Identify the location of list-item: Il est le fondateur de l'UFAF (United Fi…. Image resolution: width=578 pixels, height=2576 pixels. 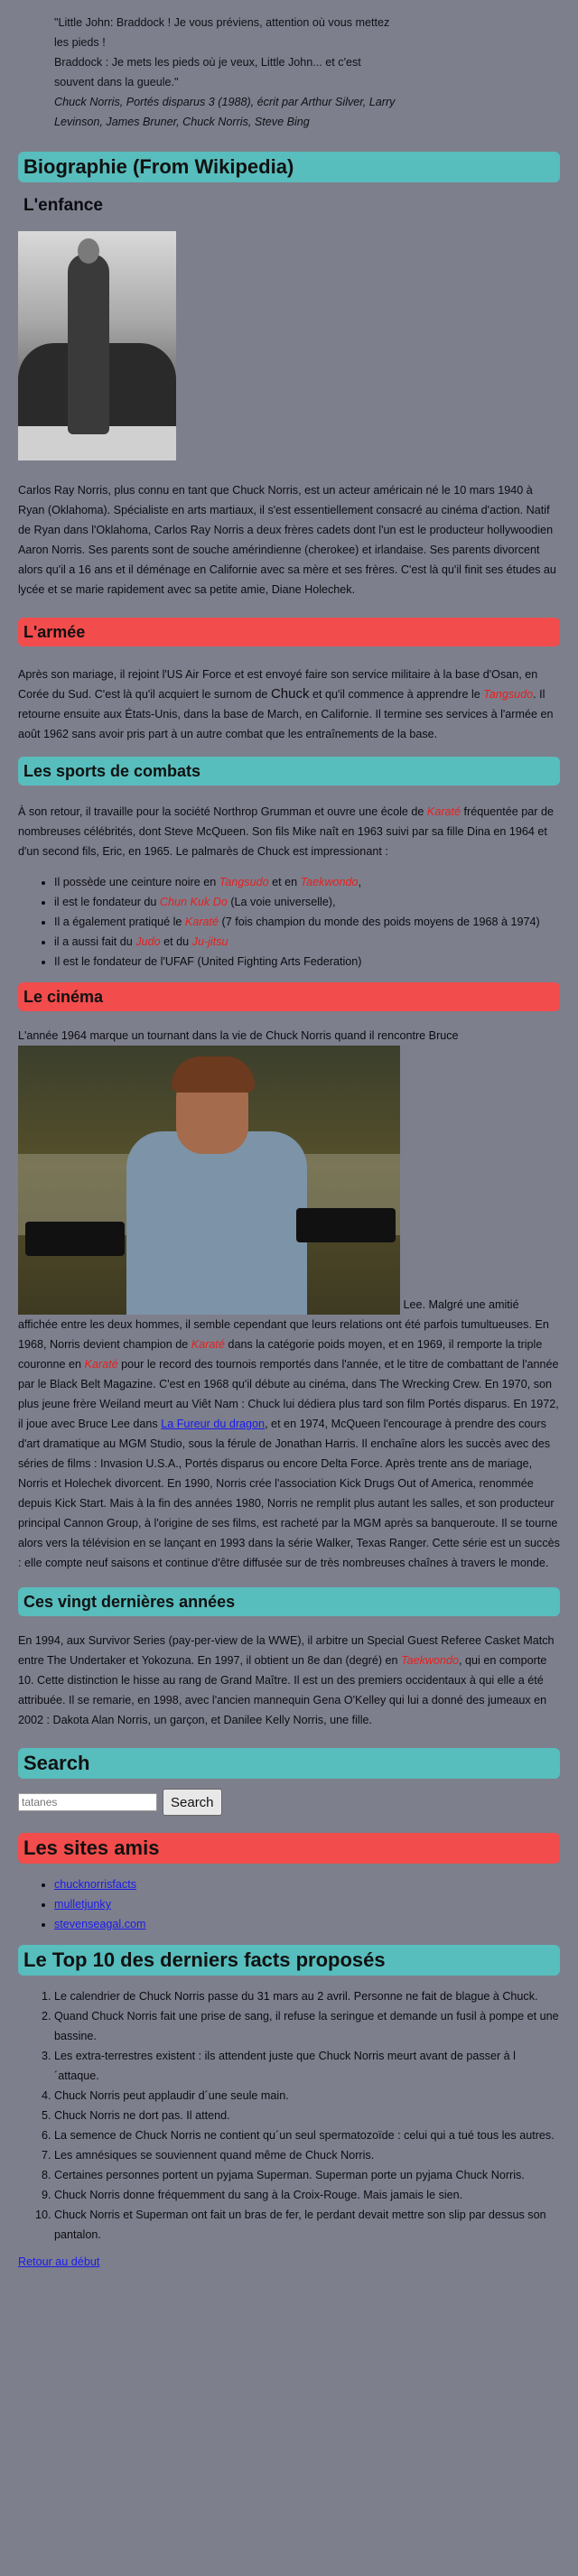
(307, 962).